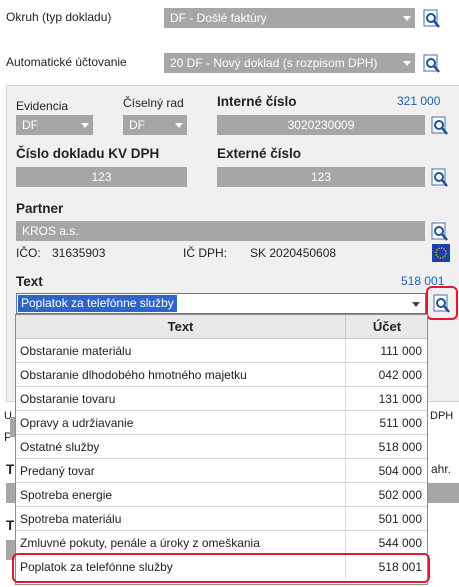  What do you see at coordinates (66, 62) in the screenshot?
I see `auto-uctovanie-label: Automatické účtovanie` at bounding box center [66, 62].